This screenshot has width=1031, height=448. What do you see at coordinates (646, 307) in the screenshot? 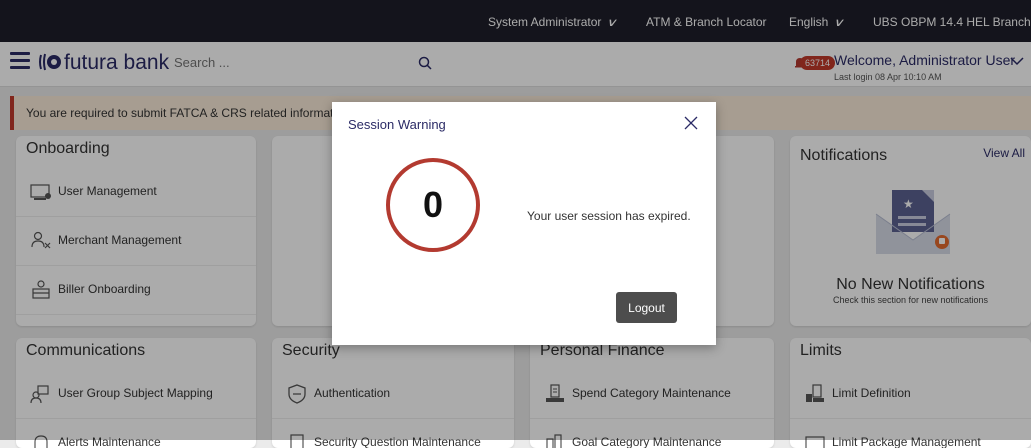
I see `logout-button: Logout` at bounding box center [646, 307].